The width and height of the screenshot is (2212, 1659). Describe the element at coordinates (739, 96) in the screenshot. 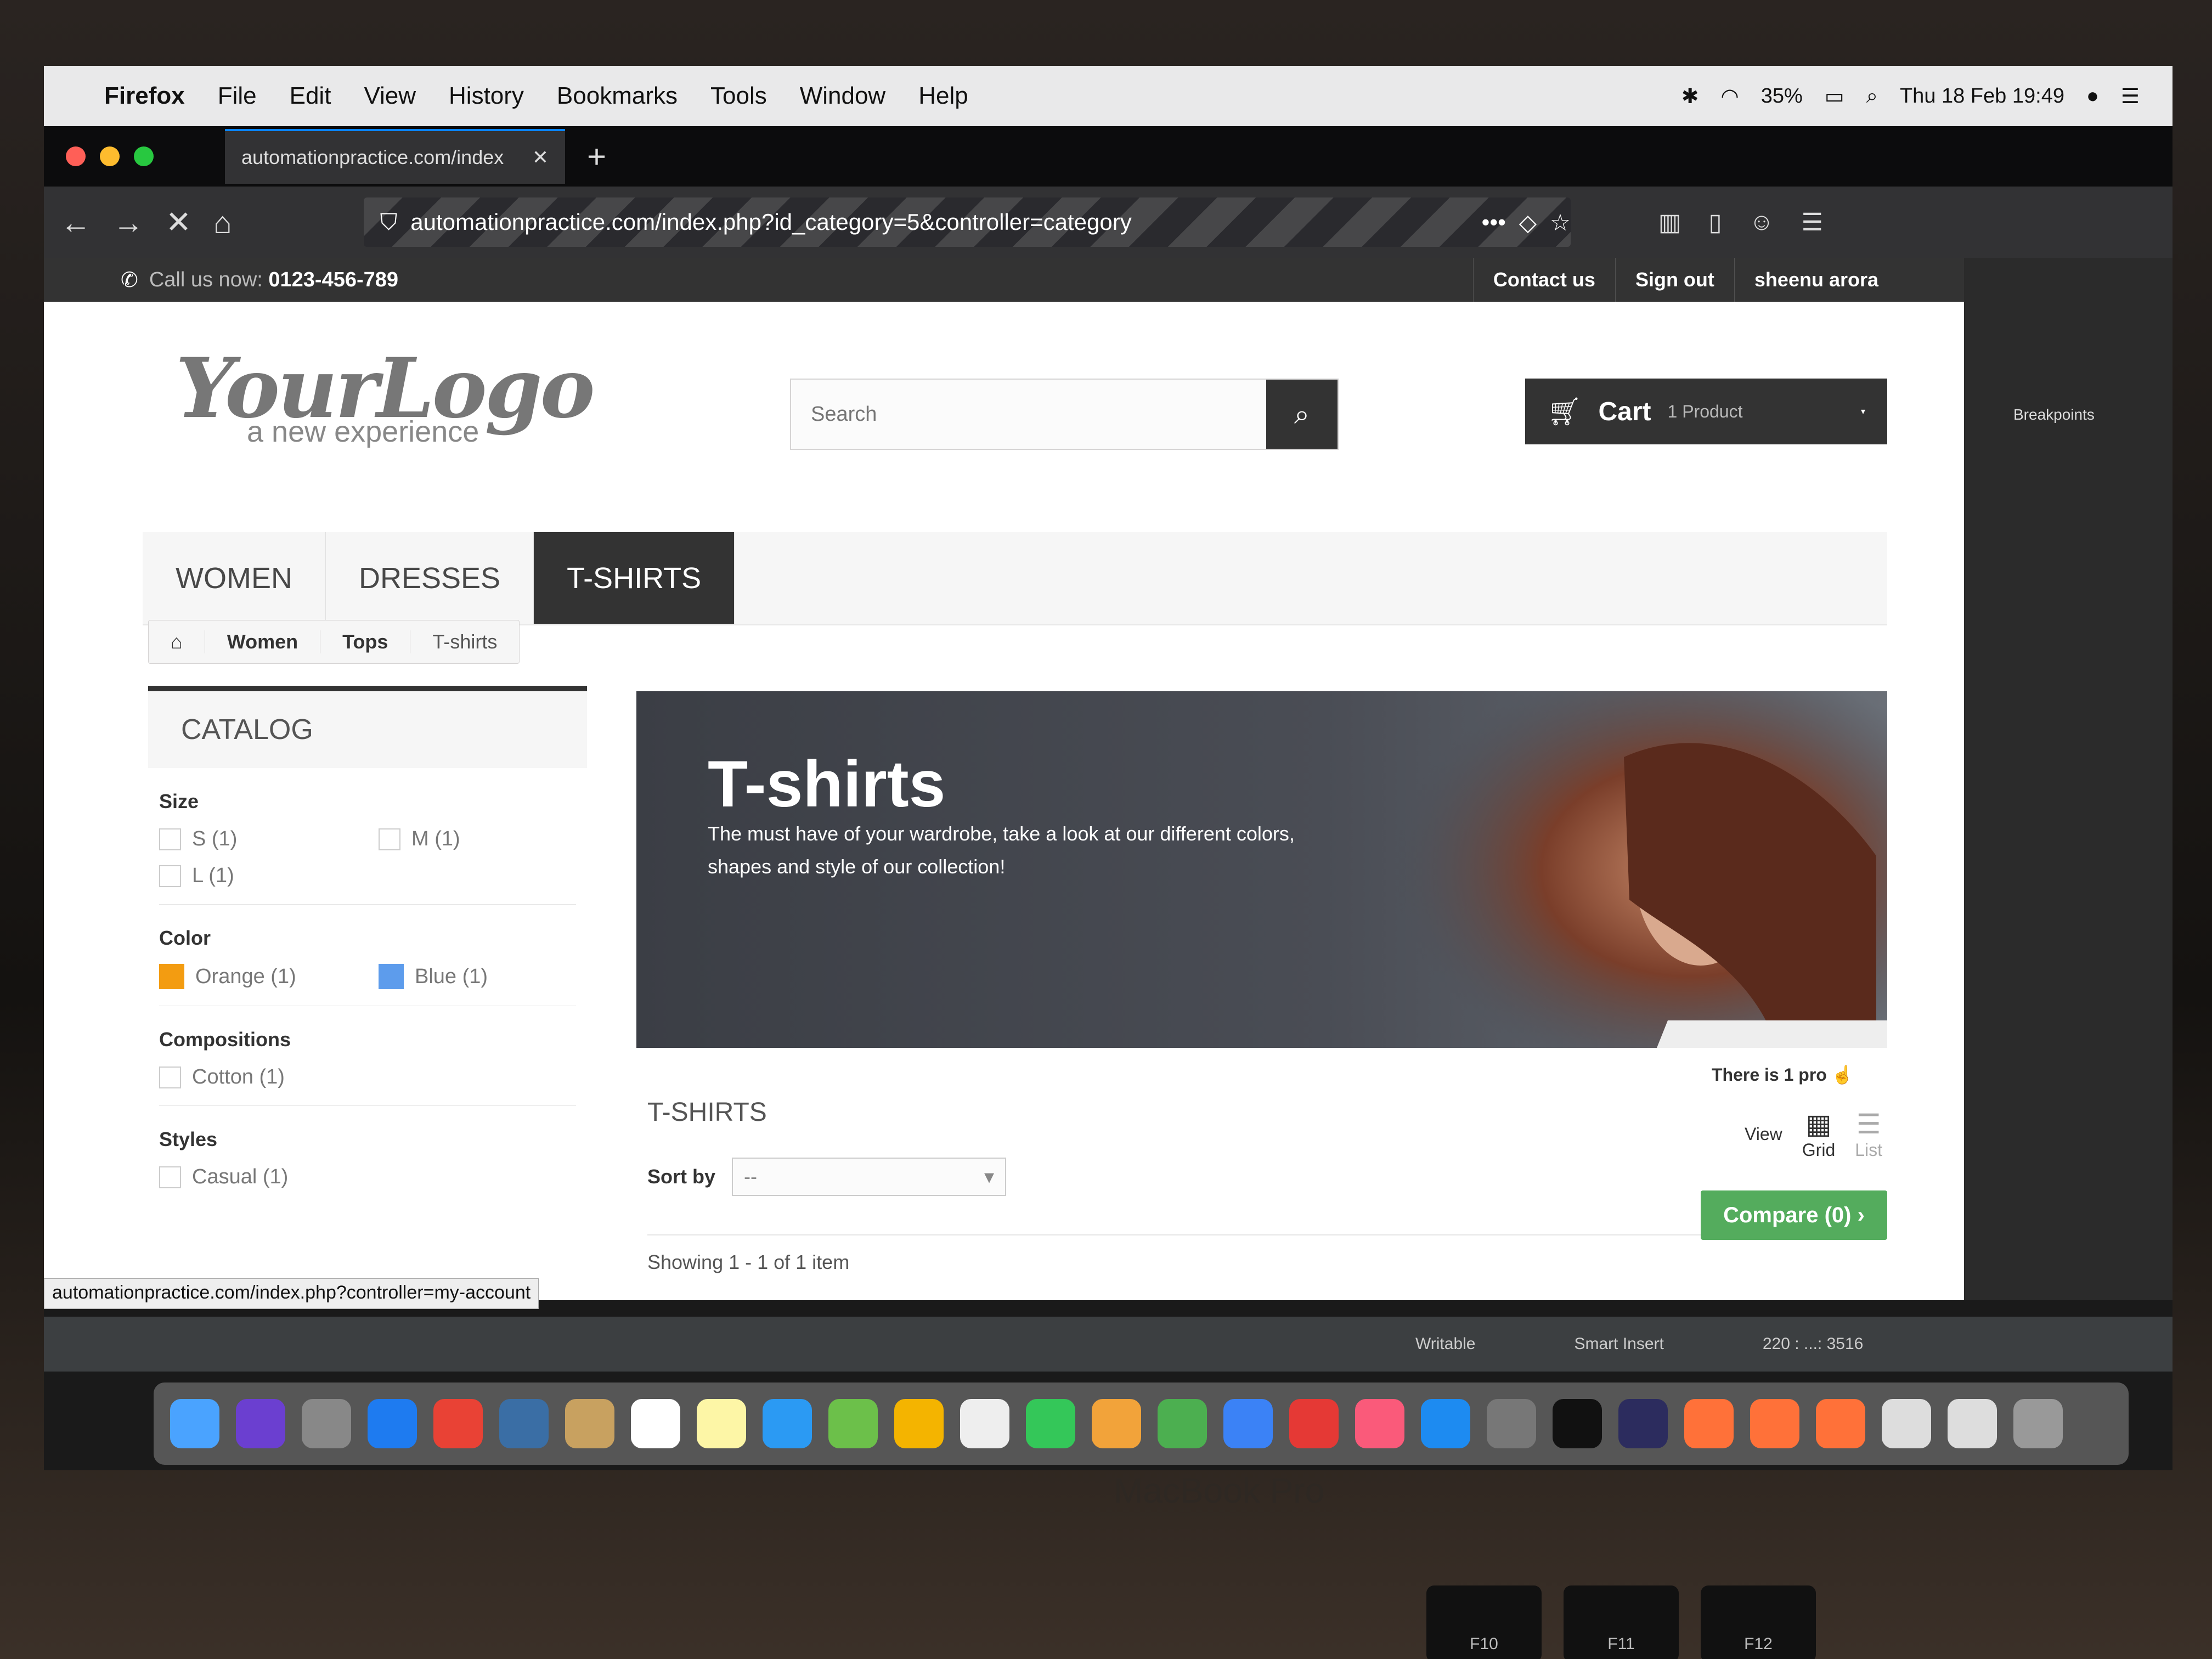

I see `menu-tools: Tools` at that location.